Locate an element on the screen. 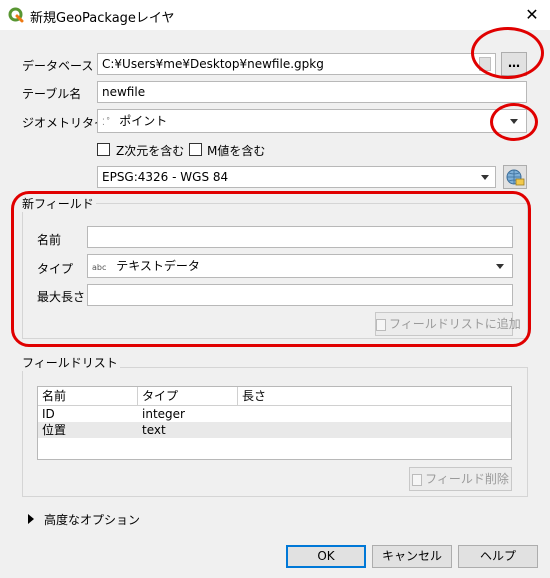 The height and width of the screenshot is (578, 550). ok-button: OK is located at coordinates (326, 556).